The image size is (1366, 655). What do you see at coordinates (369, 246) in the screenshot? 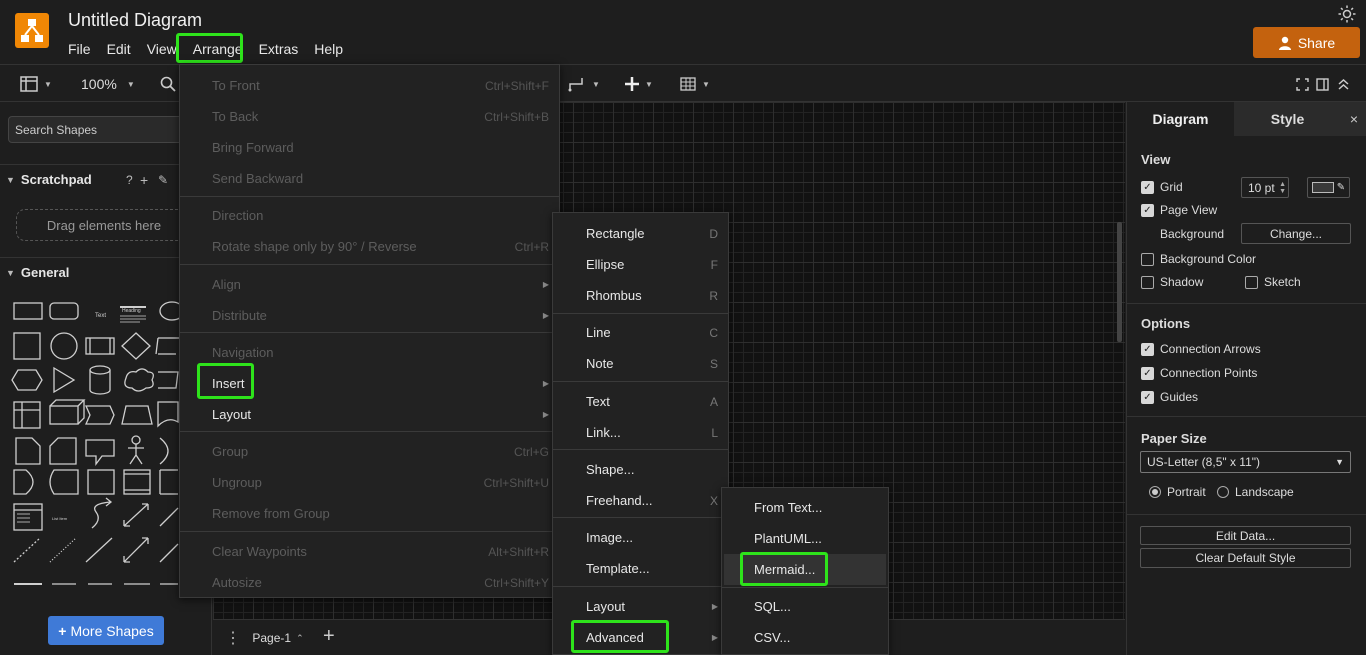
I see `arrange-item-rotate-shape-only-by-90-reverse: Rotate shape only by 90° / Reverse Ctrl+R` at bounding box center [369, 246].